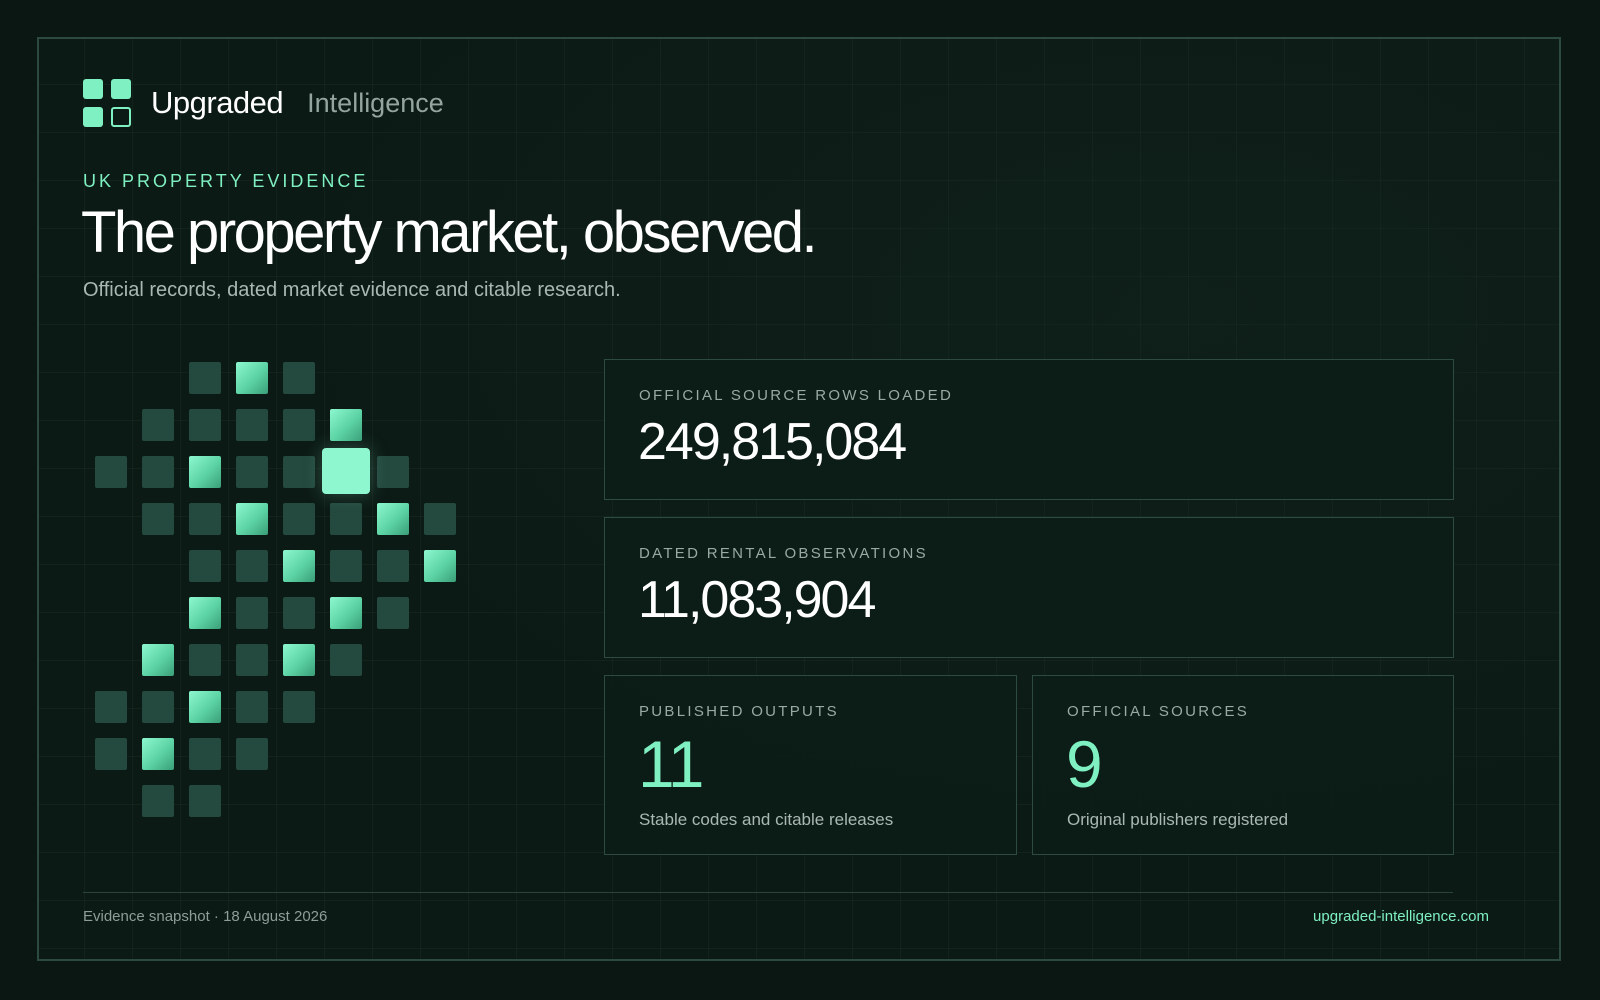 The image size is (1600, 1000). Describe the element at coordinates (766, 819) in the screenshot. I see `stat-note: Stable codes and citable releases` at that location.